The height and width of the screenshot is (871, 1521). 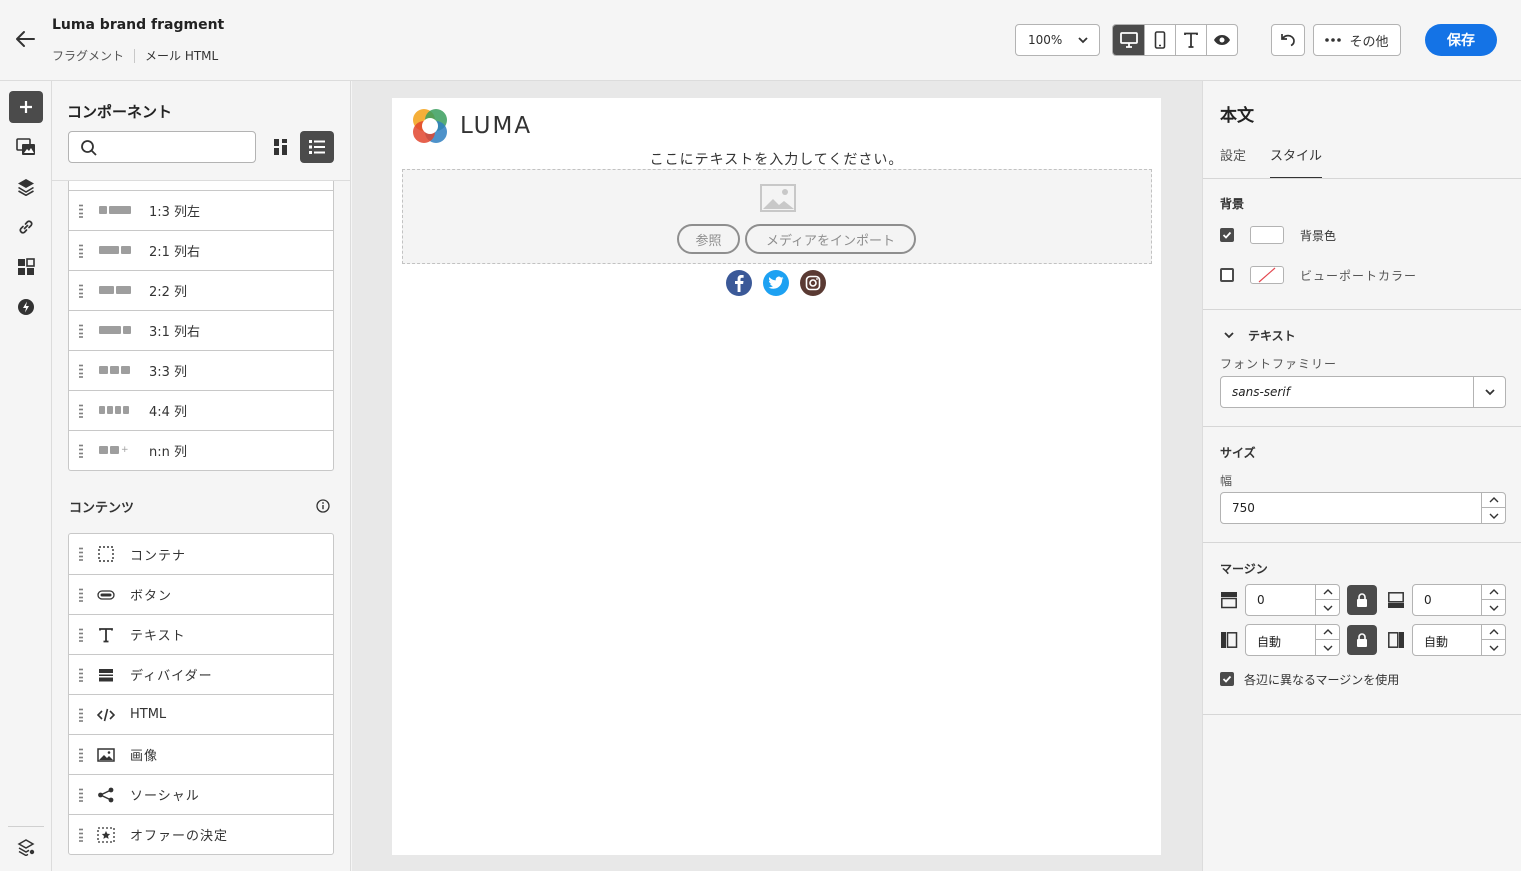 I want to click on components-rail-button, so click(x=26, y=107).